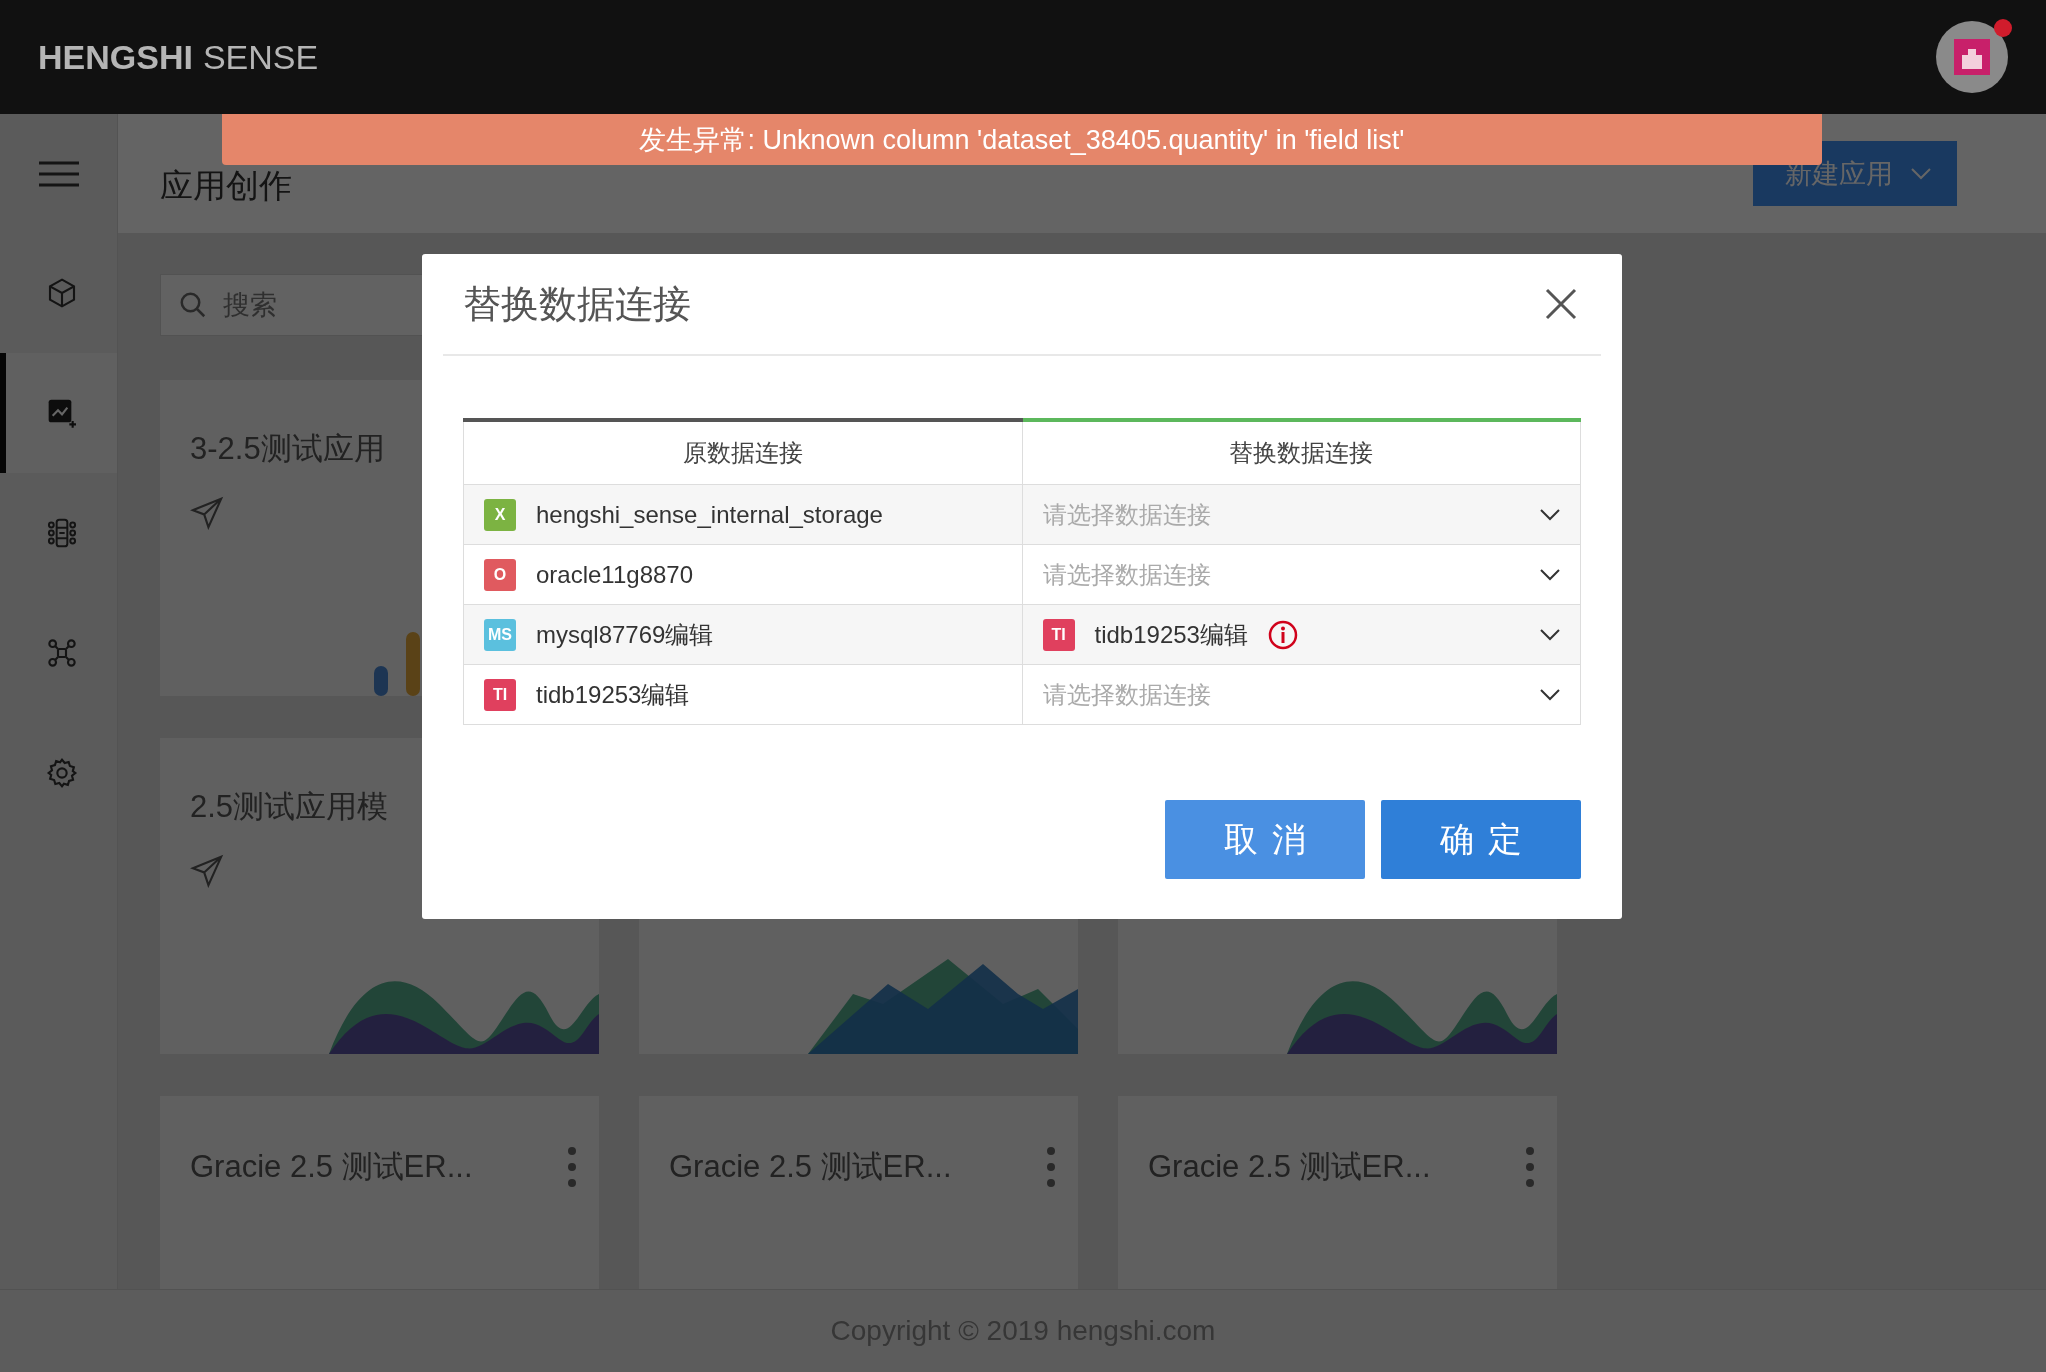 This screenshot has height=1372, width=2046. What do you see at coordinates (1481, 839) in the screenshot?
I see `confirm-button: 确定` at bounding box center [1481, 839].